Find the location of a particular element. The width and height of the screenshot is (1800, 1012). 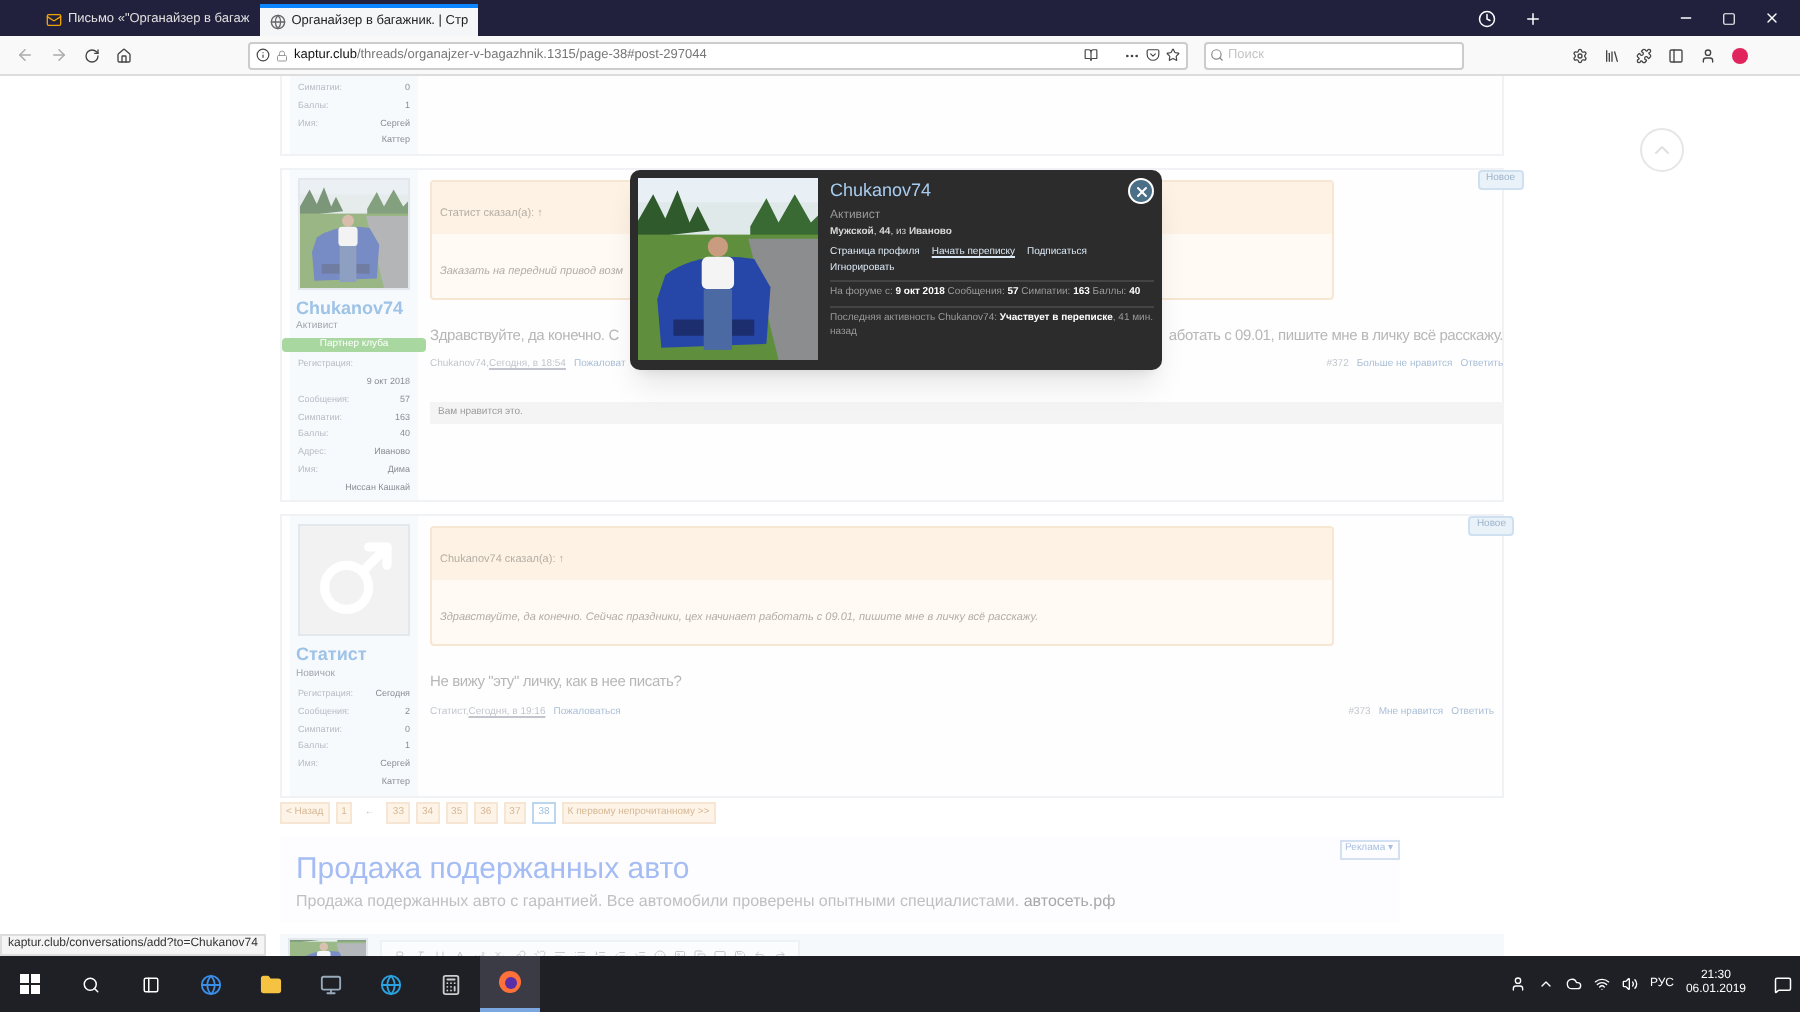

account-icon is located at coordinates (1708, 55).